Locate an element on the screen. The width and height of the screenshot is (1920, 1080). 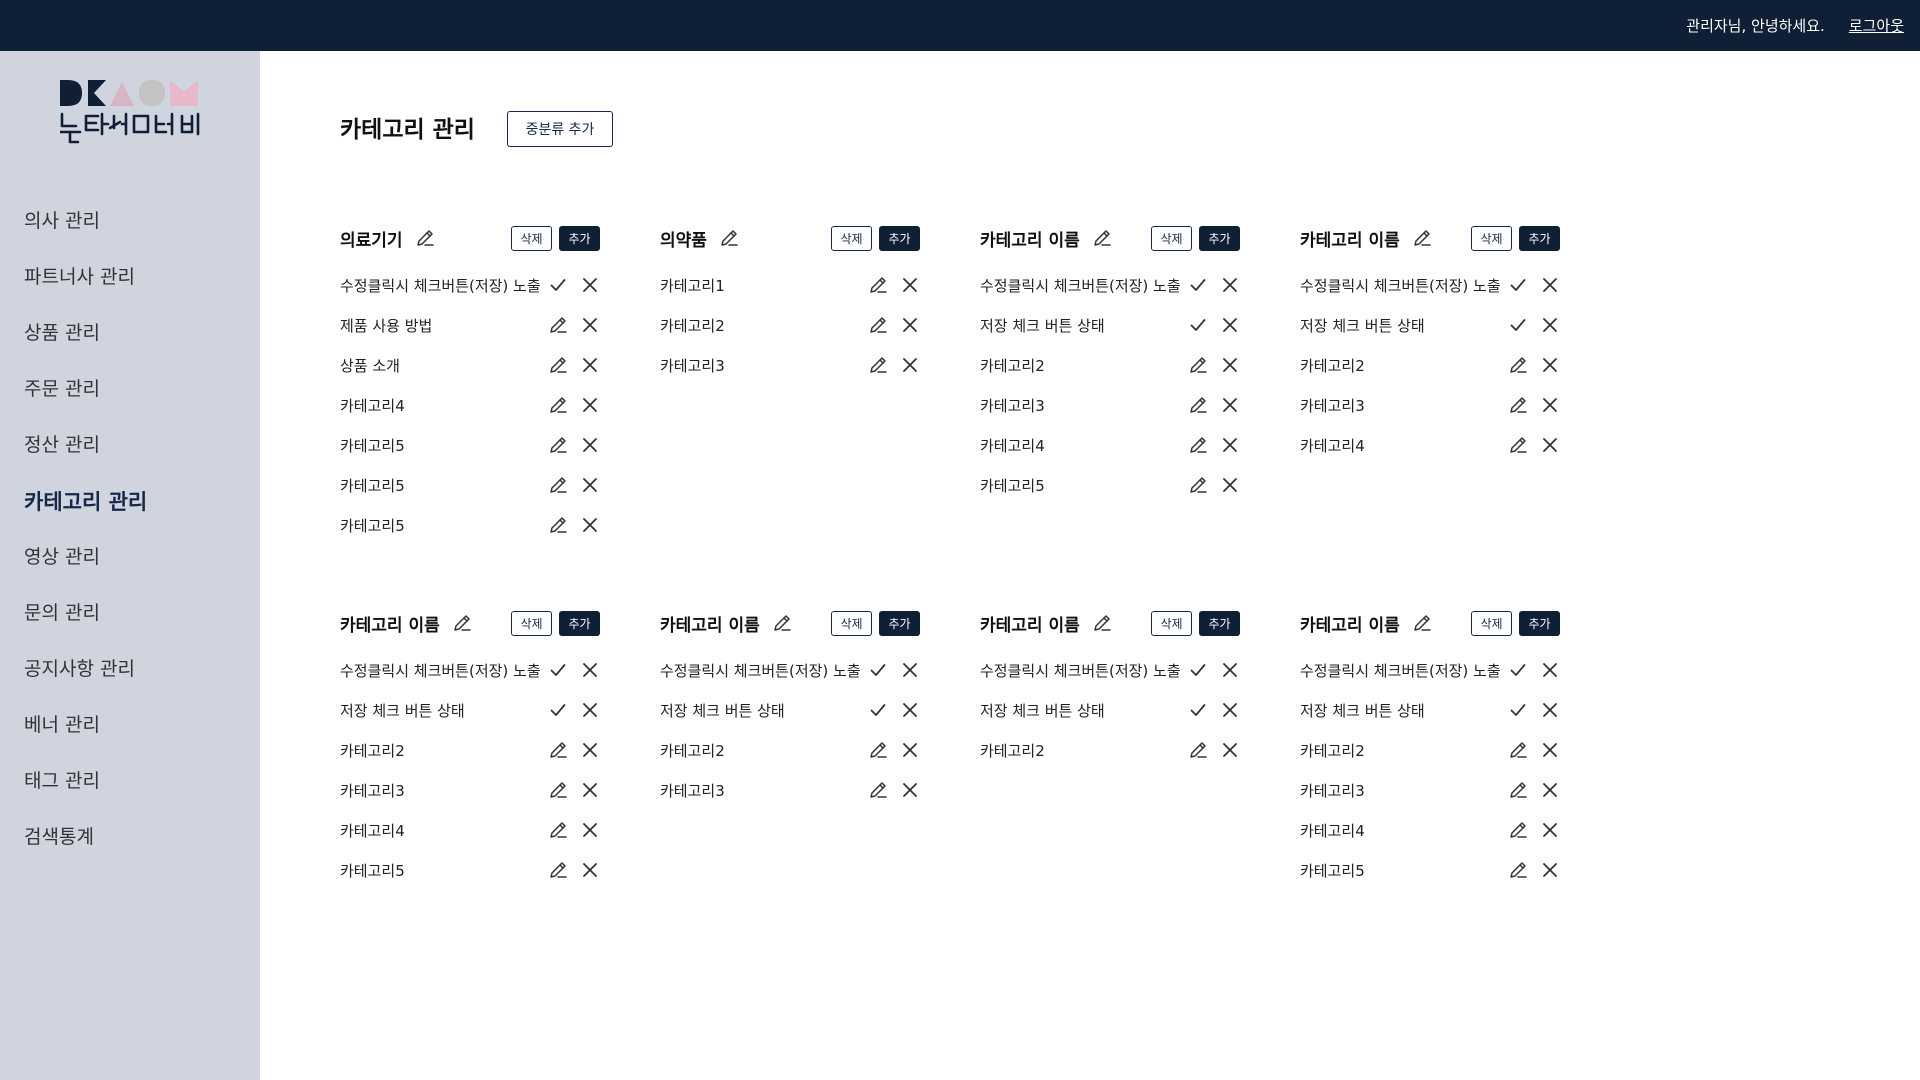
sidebar-item-doctors: 의사 관리 is located at coordinates (85, 234).